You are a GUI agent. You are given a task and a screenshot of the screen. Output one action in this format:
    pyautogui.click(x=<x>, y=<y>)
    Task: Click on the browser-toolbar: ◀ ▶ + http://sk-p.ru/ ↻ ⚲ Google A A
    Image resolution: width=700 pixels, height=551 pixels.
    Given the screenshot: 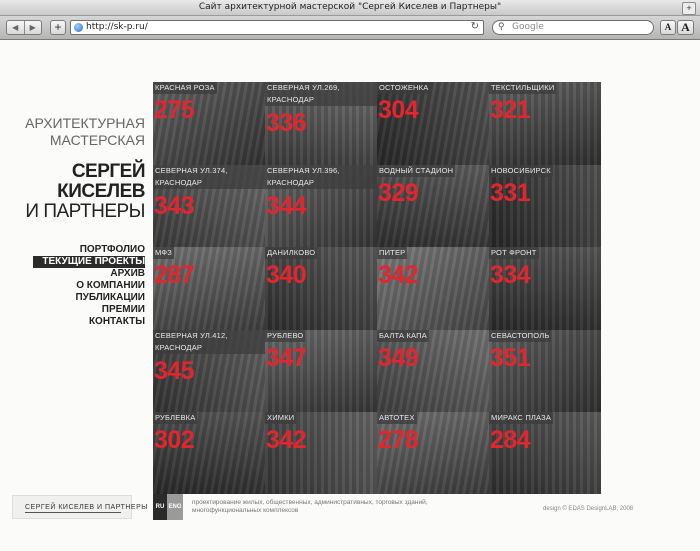 What is the action you would take?
    pyautogui.click(x=350, y=28)
    